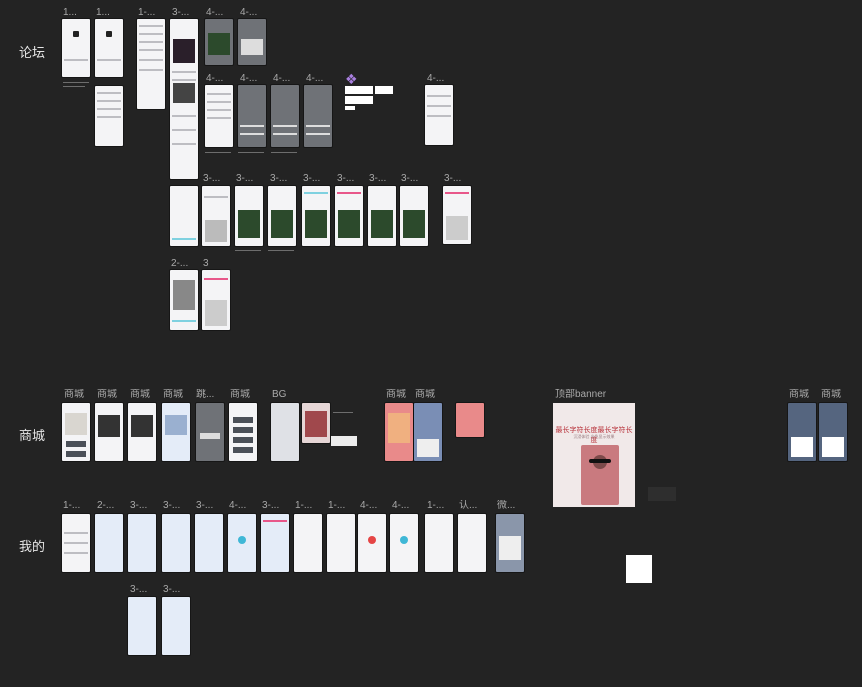 The height and width of the screenshot is (687, 862). I want to click on frame-label: 3, so click(206, 263).